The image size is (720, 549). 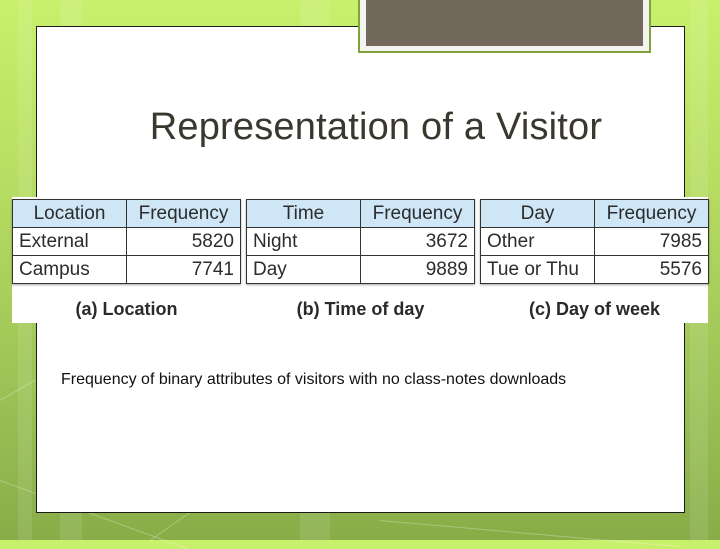 I want to click on slide-title: Representation of a Visitor, so click(x=376, y=127).